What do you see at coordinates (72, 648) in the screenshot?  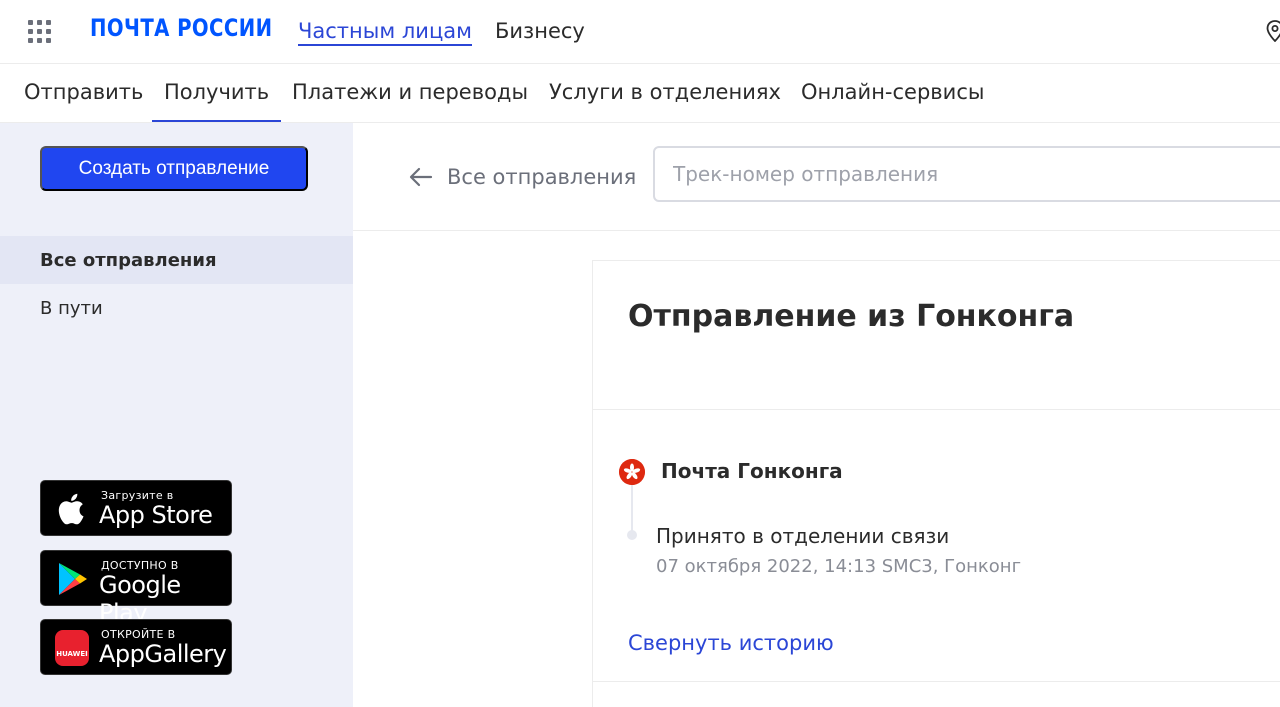 I see `huawei-icon: HUAWEI` at bounding box center [72, 648].